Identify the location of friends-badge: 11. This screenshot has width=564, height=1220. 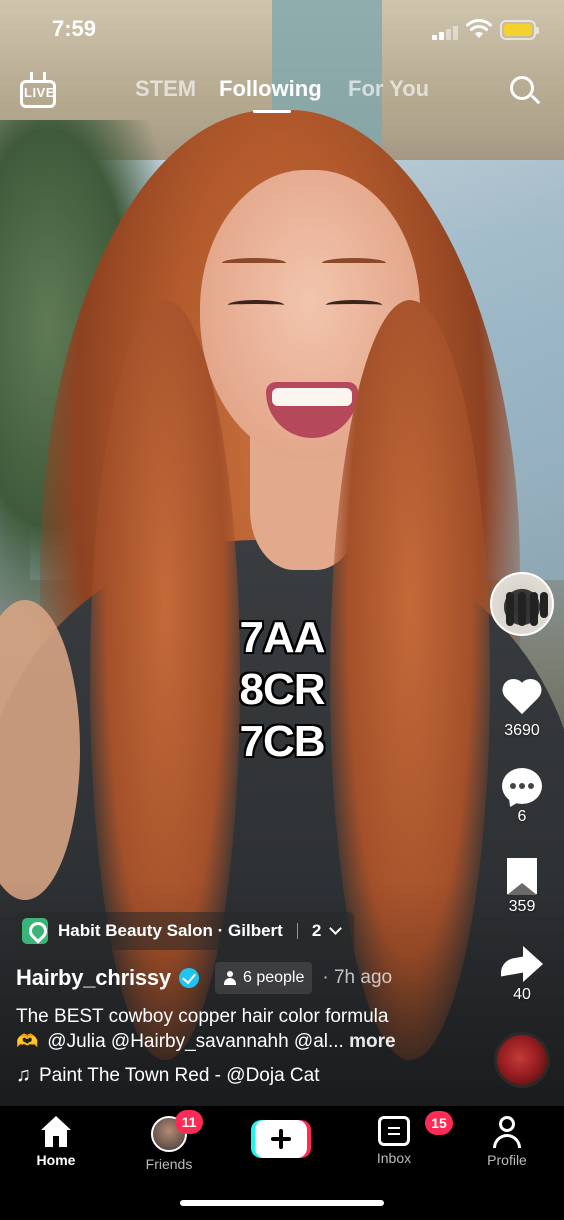
(189, 1122).